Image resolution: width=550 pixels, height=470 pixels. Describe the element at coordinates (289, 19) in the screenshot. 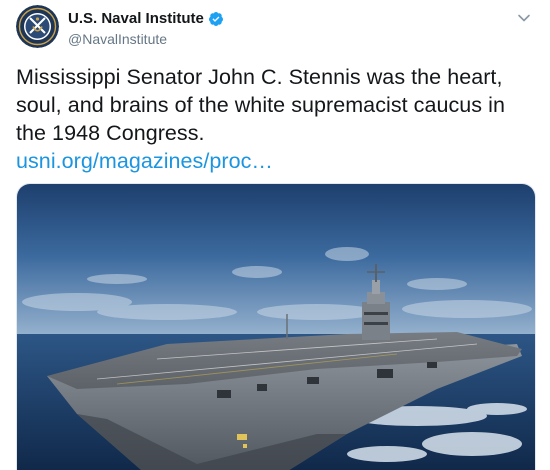

I see `account-name-row: U.S. Naval Institute` at that location.